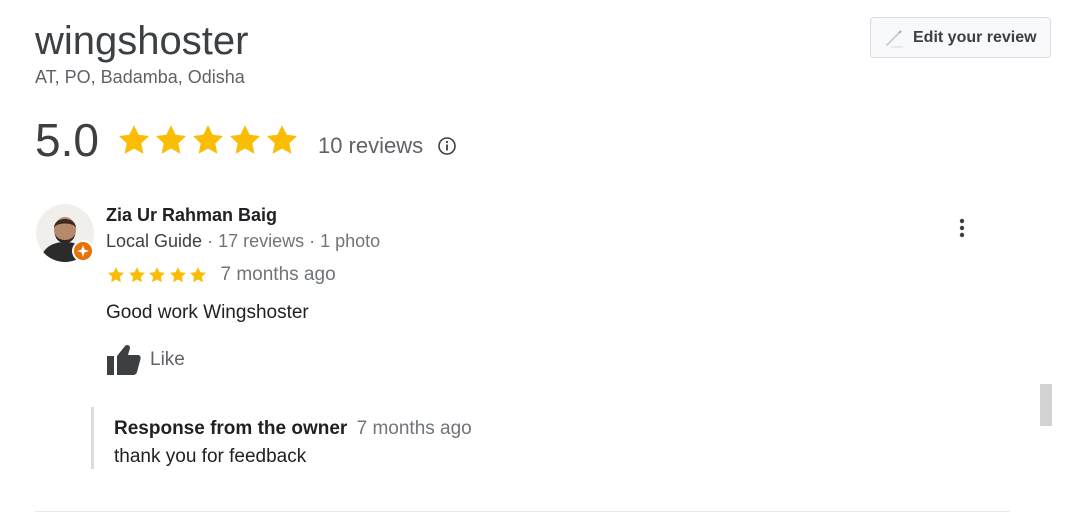 This screenshot has height=516, width=1089. I want to click on edit-review-label: Edit your review, so click(975, 37).